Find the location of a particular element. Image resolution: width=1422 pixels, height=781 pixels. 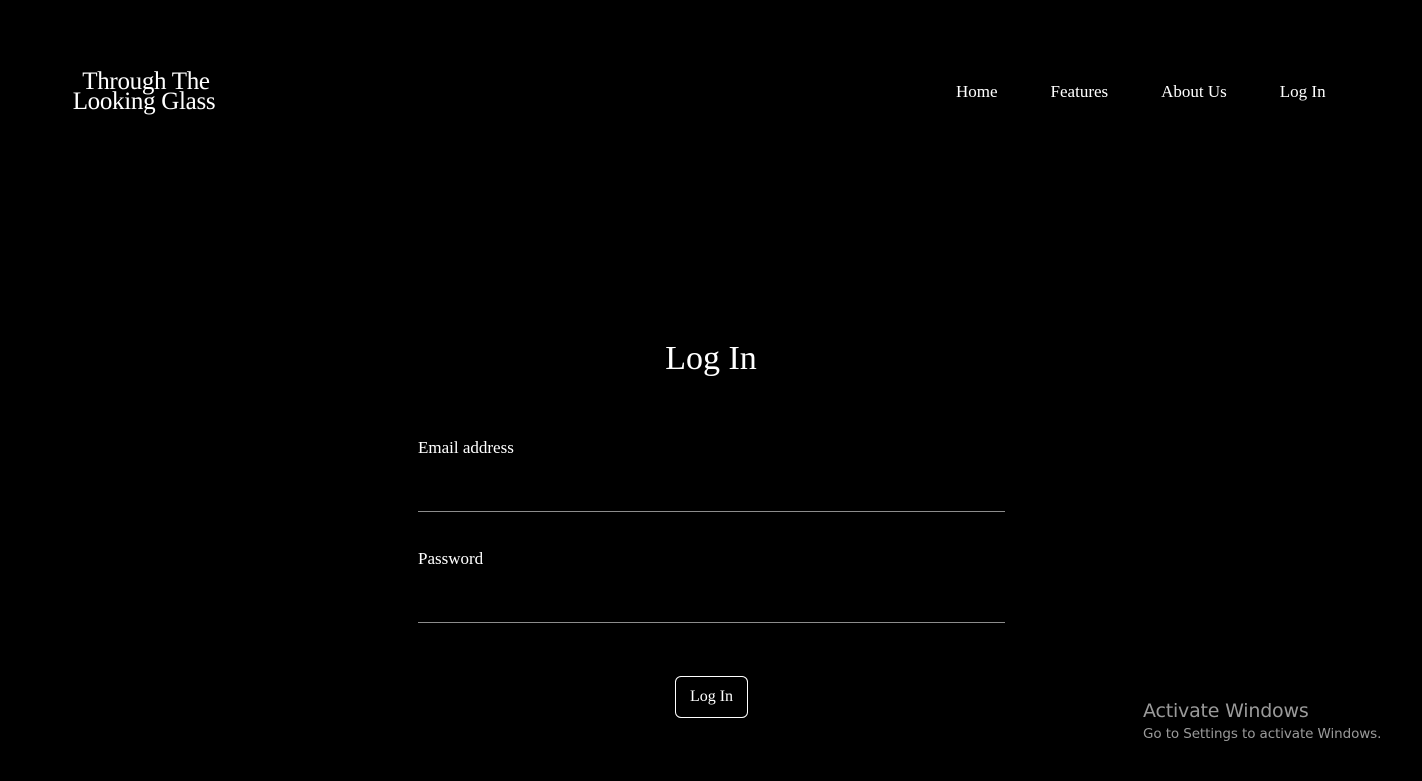

nav-link-features: Features is located at coordinates (1080, 92).